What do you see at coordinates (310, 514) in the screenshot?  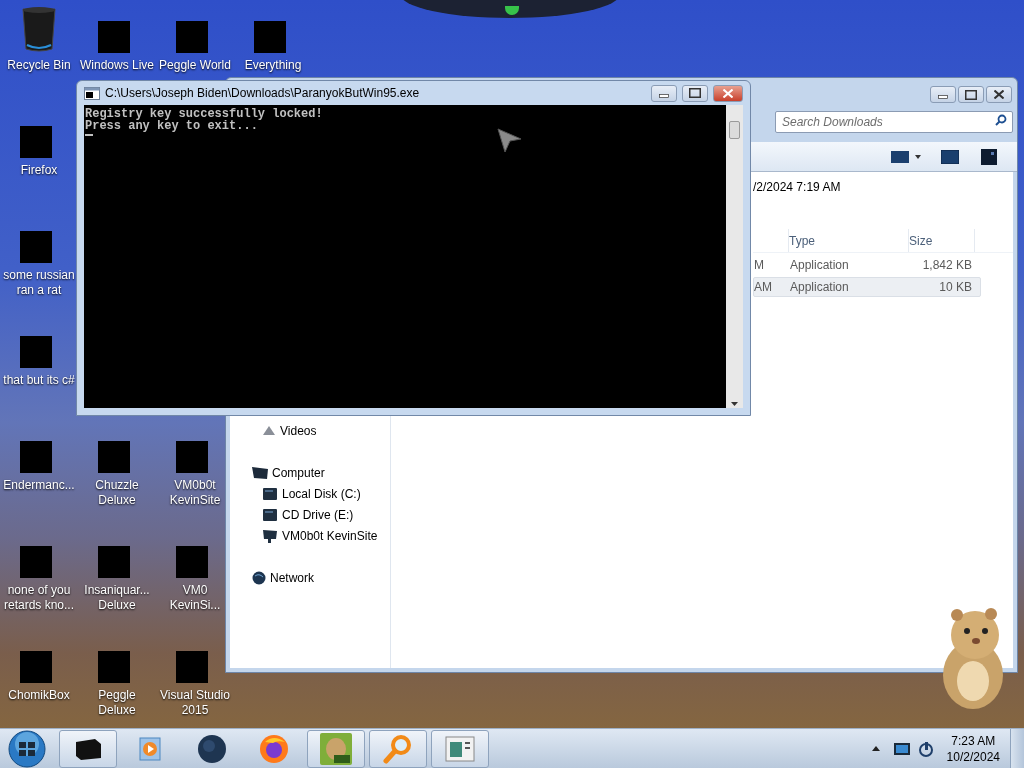 I see `nav-item: CD Drive (E:)` at bounding box center [310, 514].